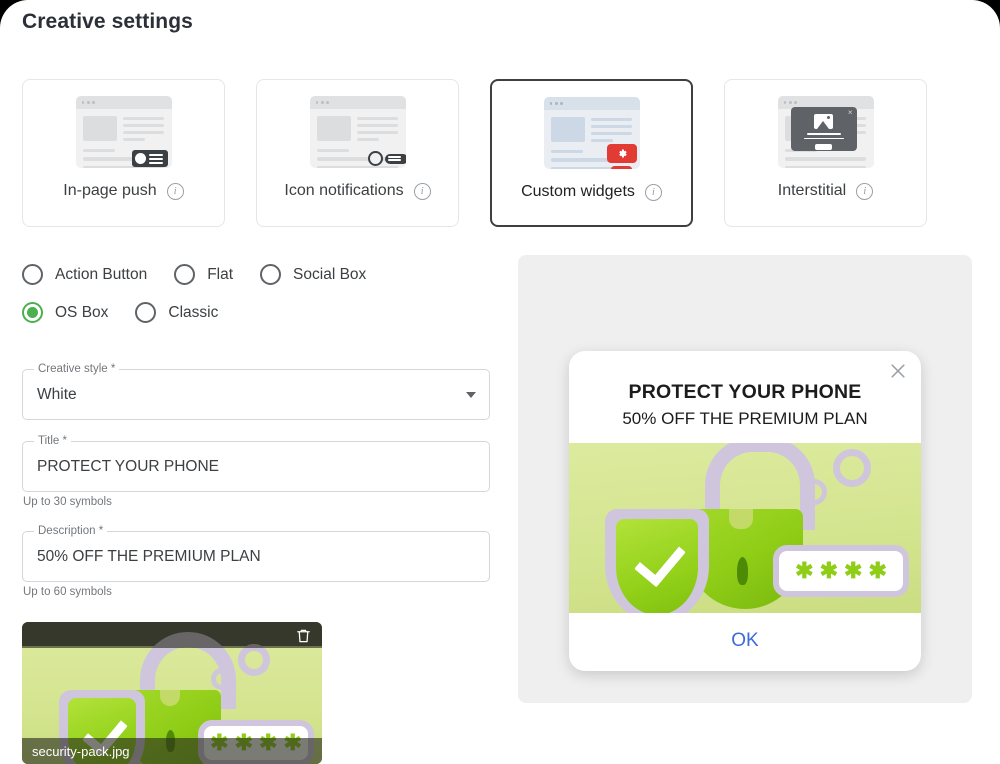  I want to click on radio-social-box: Social Box, so click(313, 274).